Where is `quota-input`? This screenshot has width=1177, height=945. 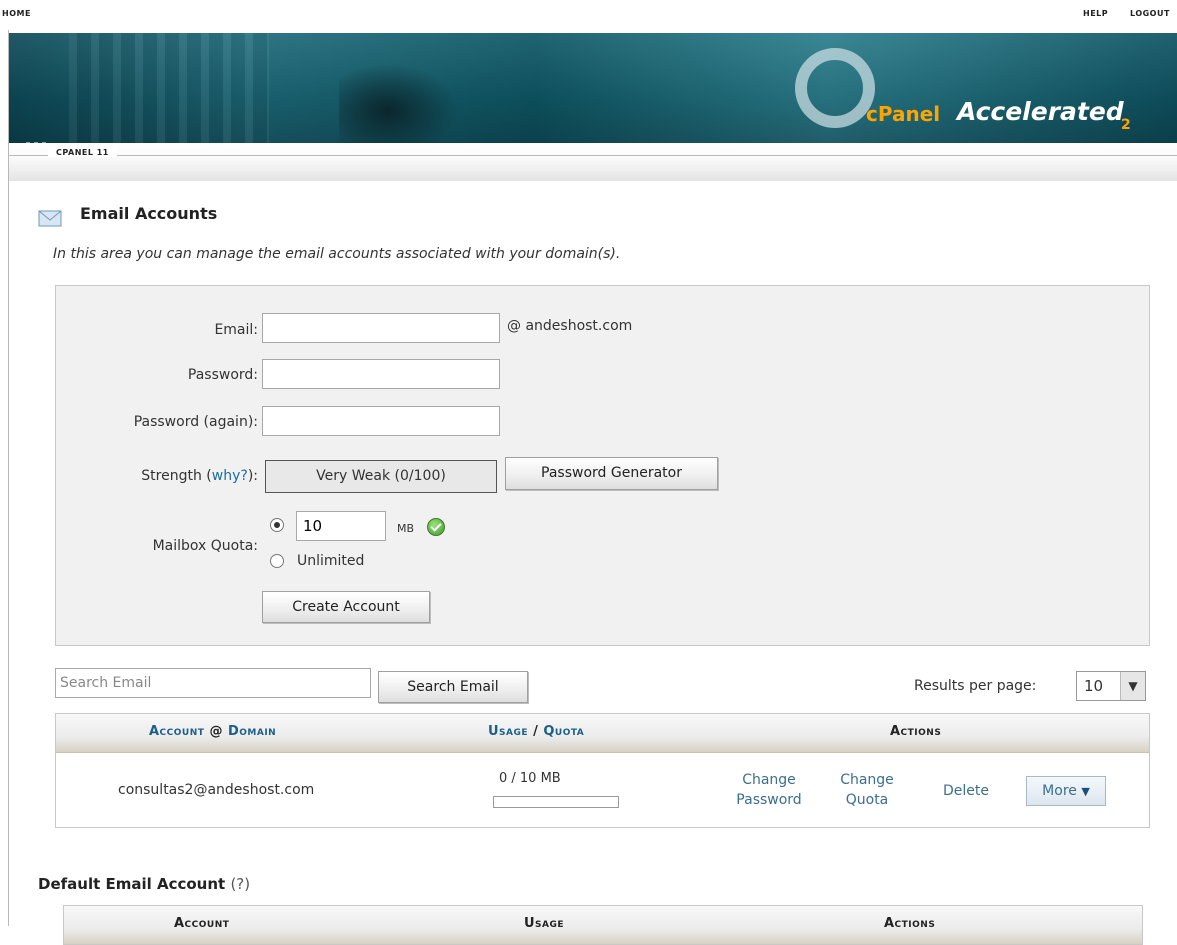 quota-input is located at coordinates (341, 526).